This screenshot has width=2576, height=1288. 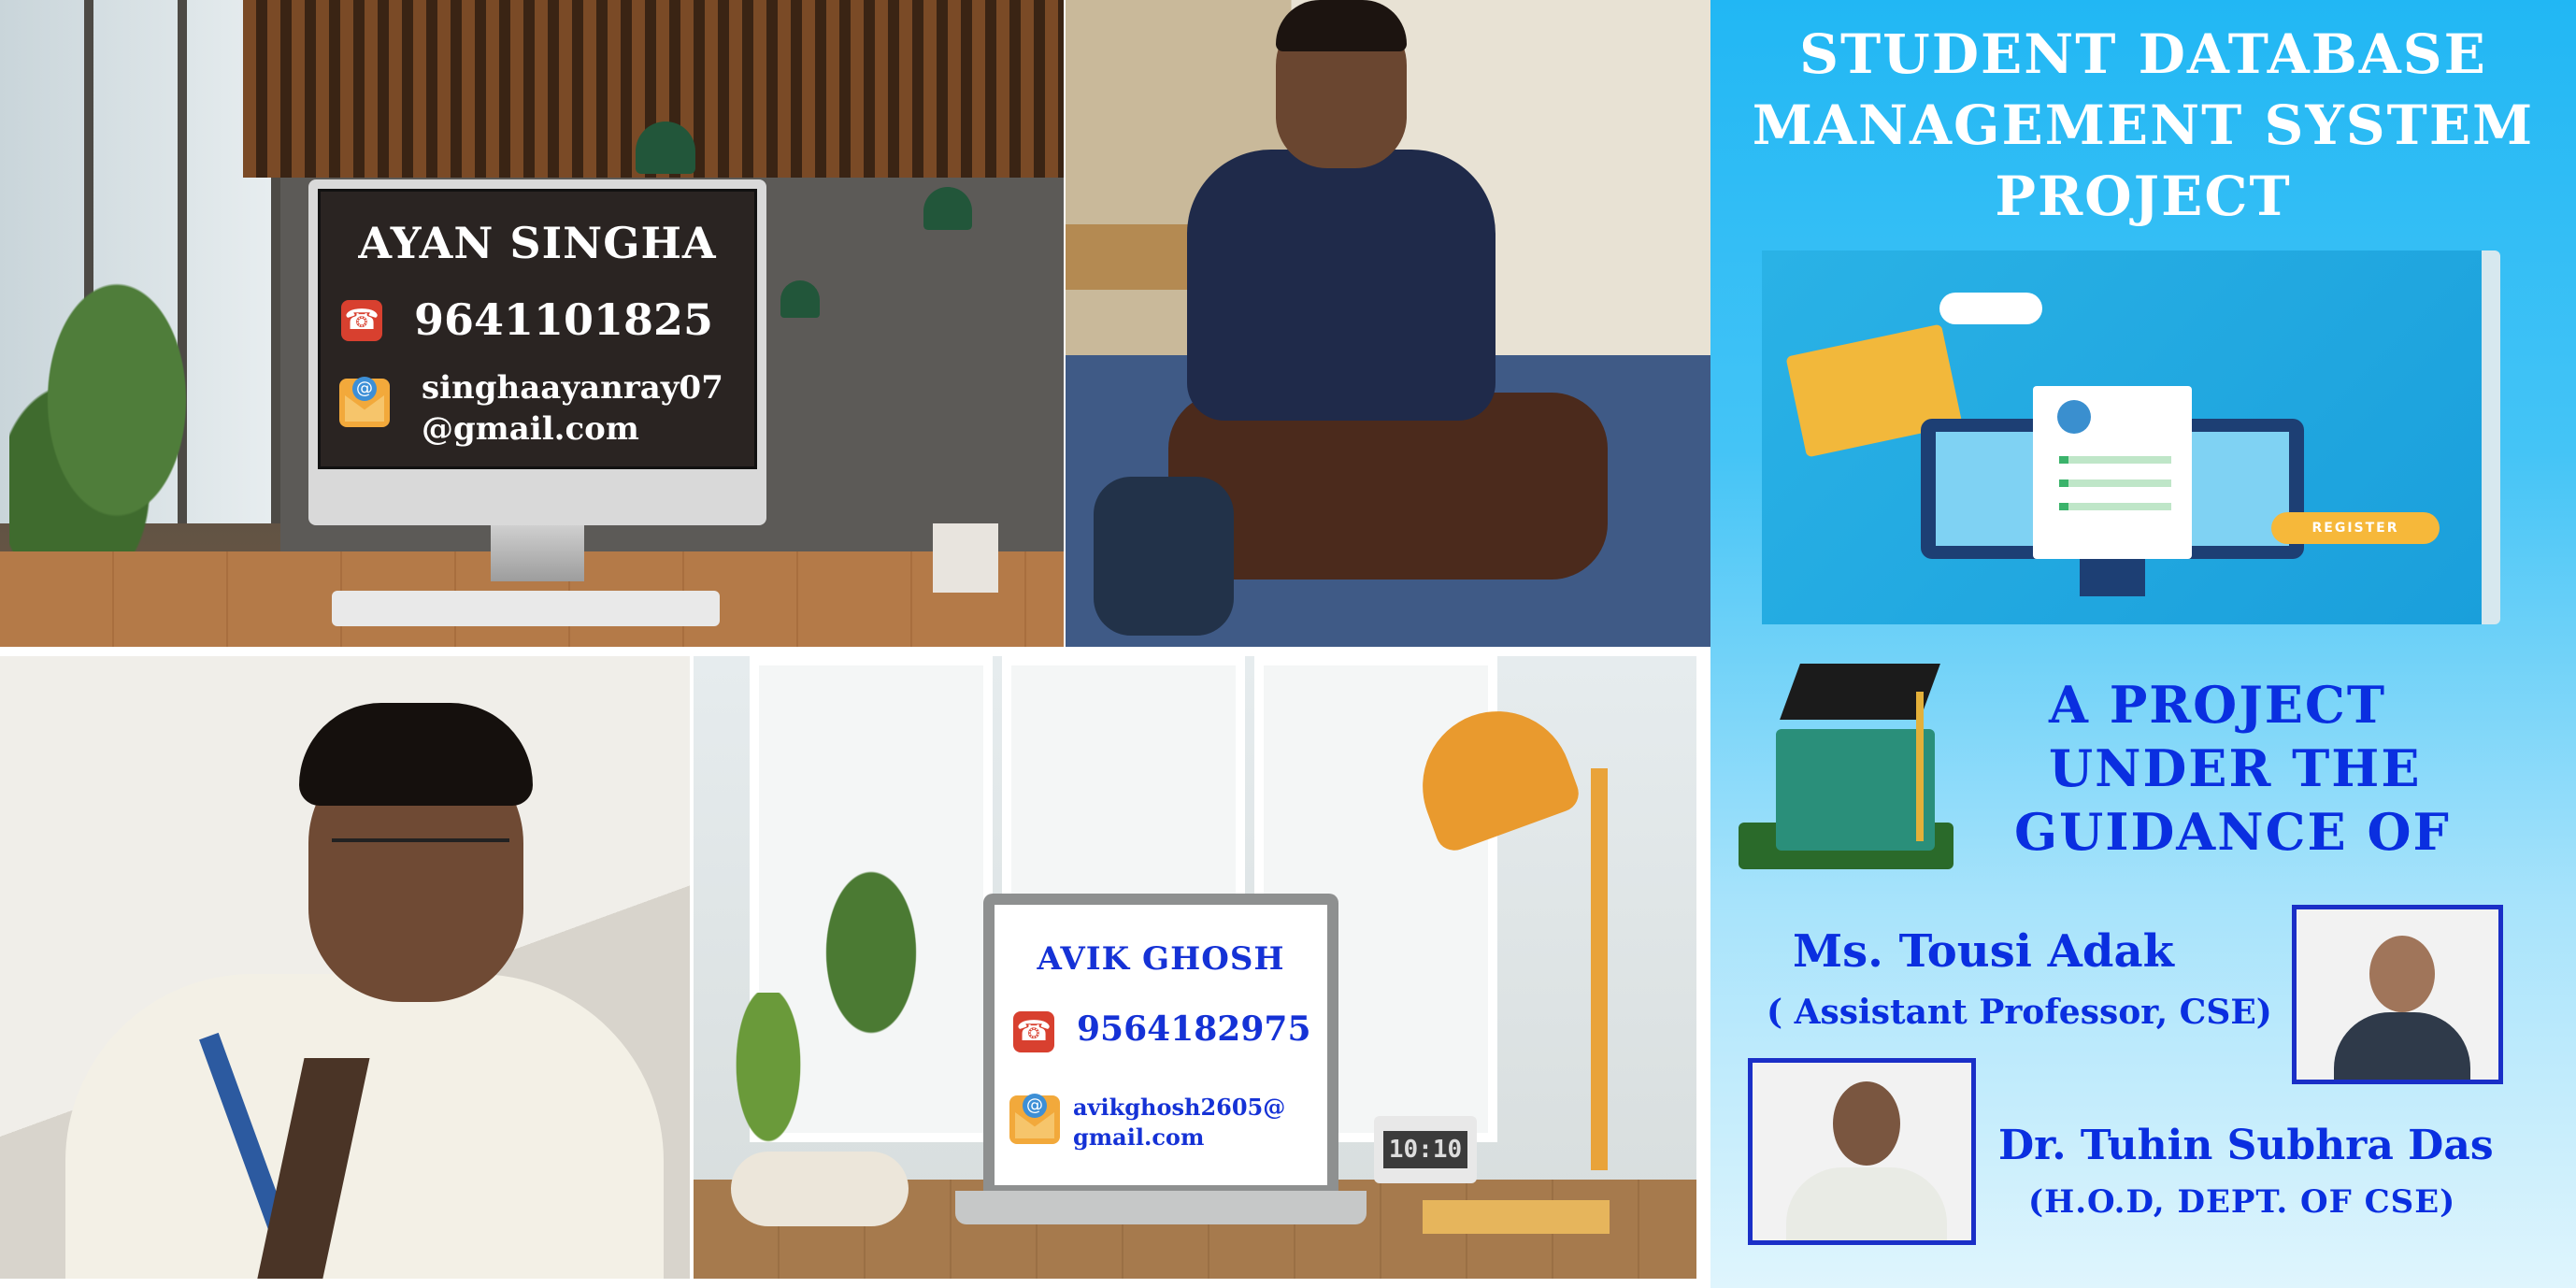 What do you see at coordinates (1920, 766) in the screenshot?
I see `tassel` at bounding box center [1920, 766].